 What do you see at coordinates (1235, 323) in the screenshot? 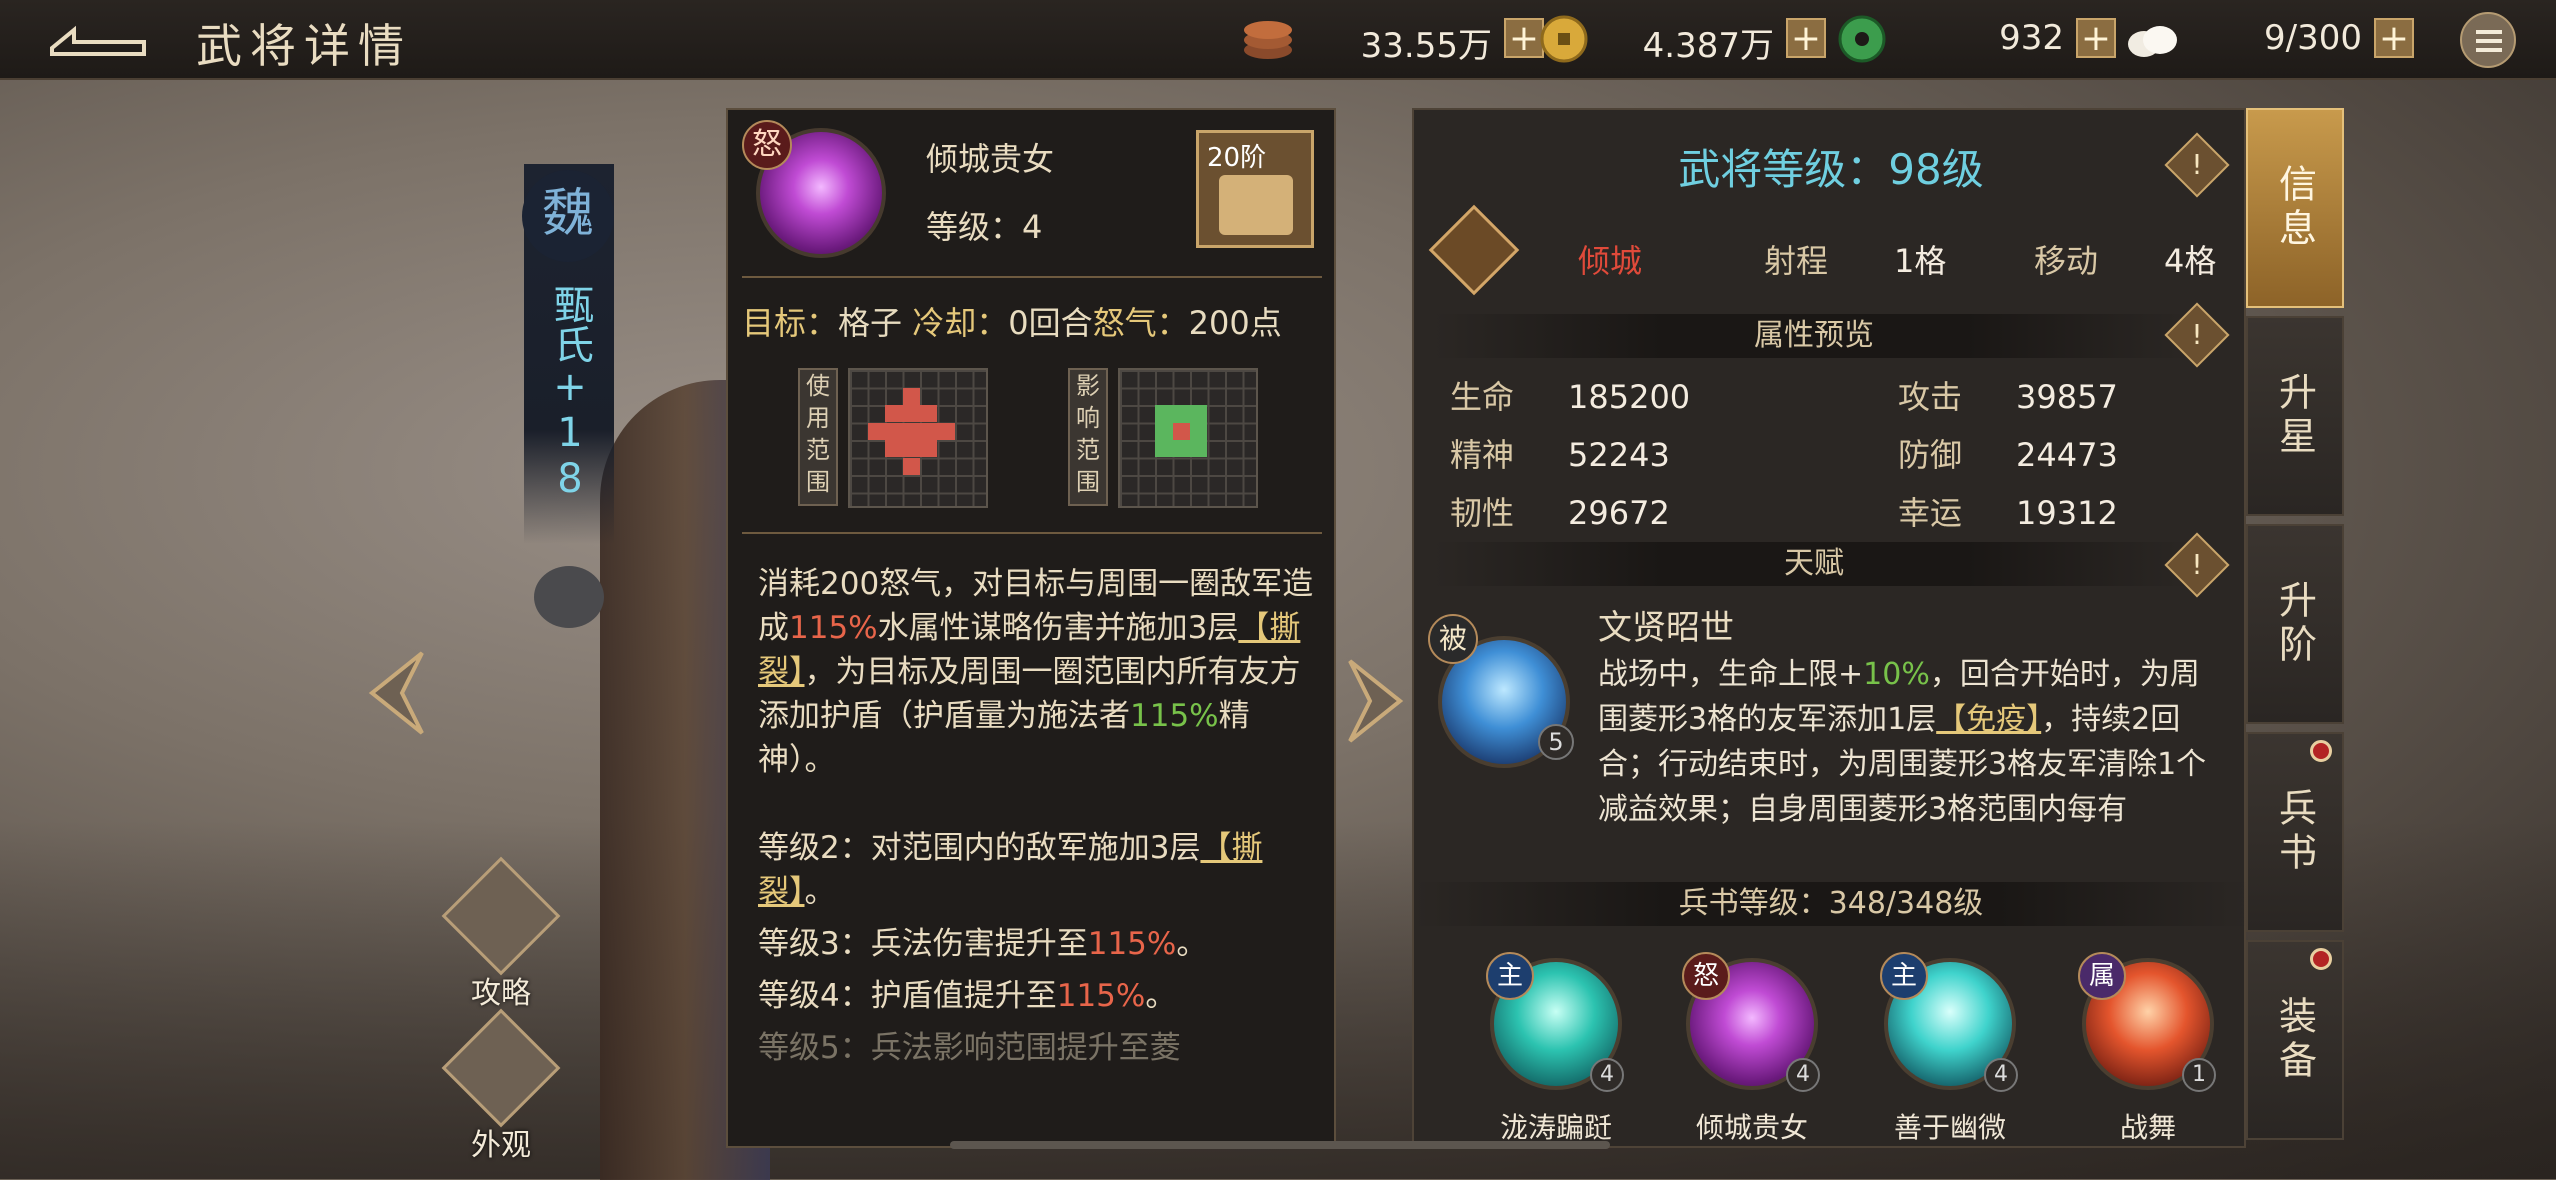
I see `rage-value: 200点` at bounding box center [1235, 323].